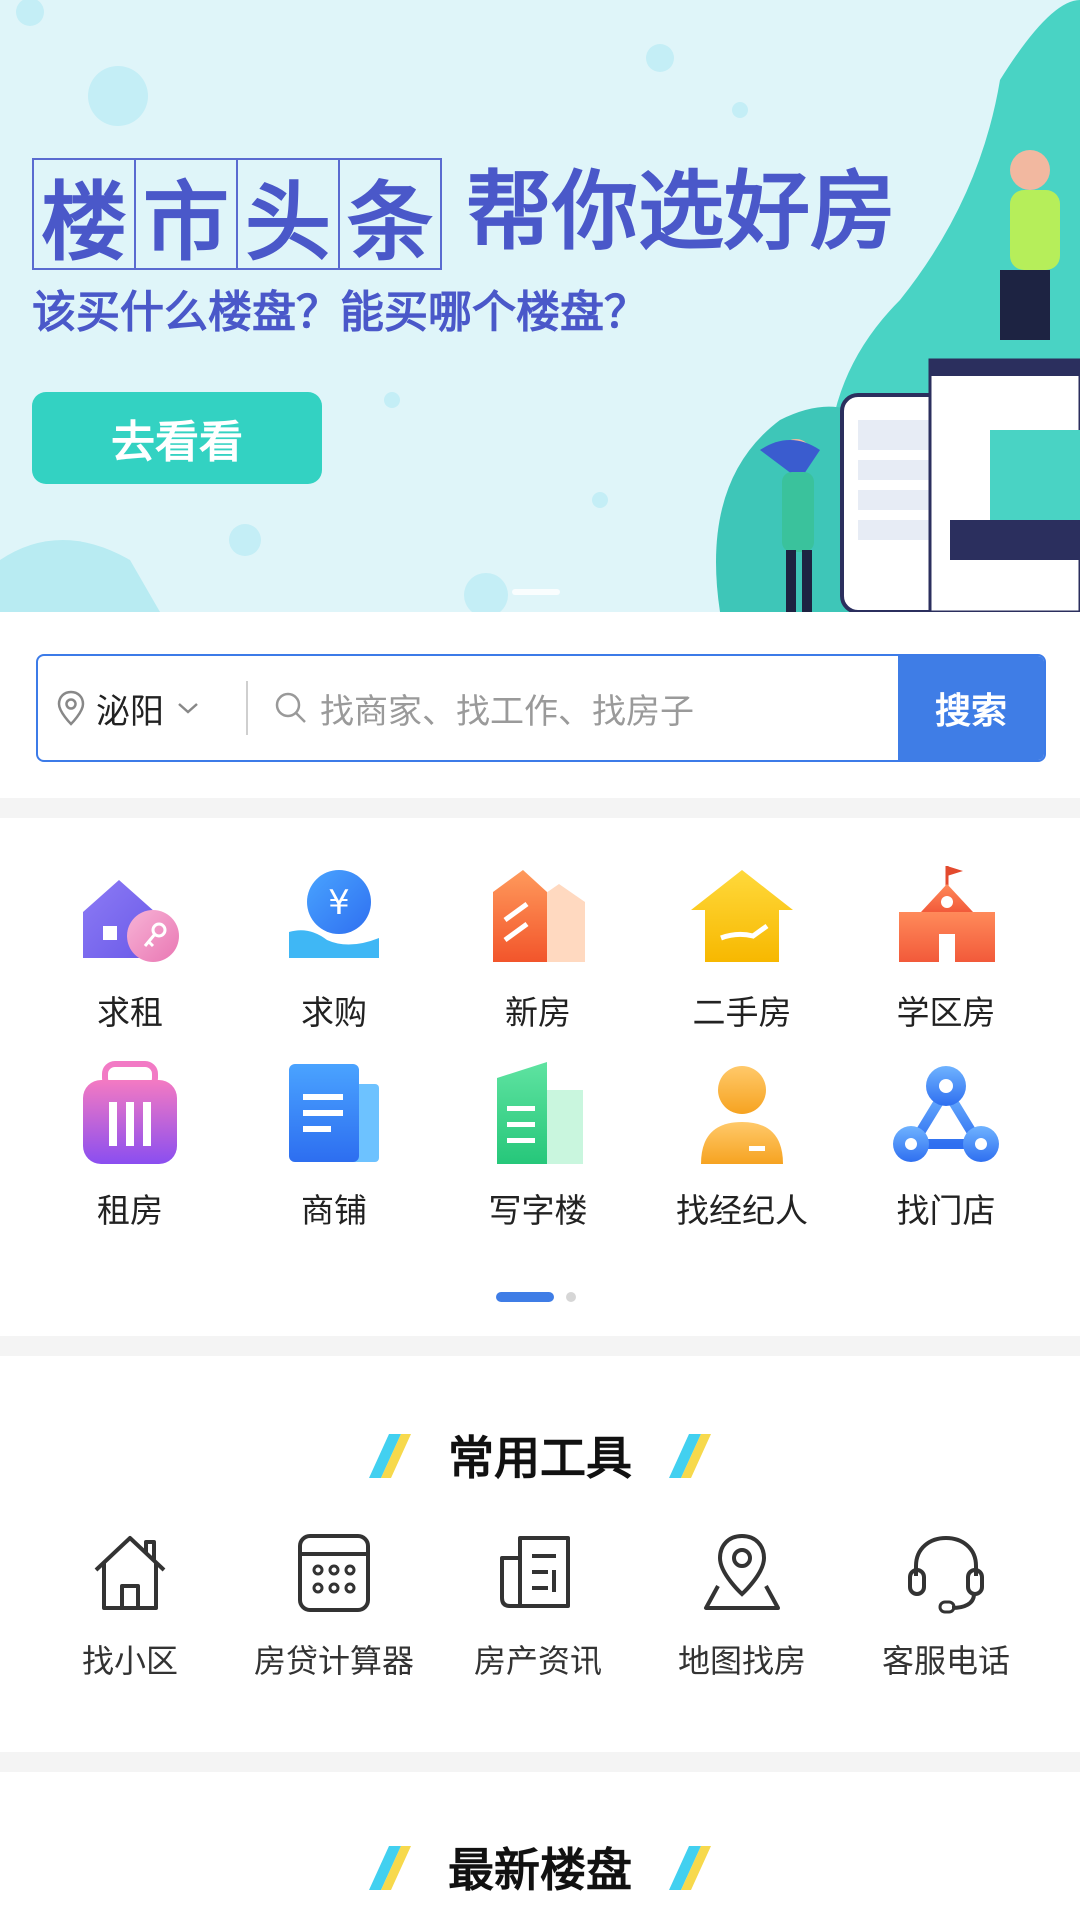 This screenshot has width=1080, height=1920. I want to click on house-key-icon, so click(131, 921).